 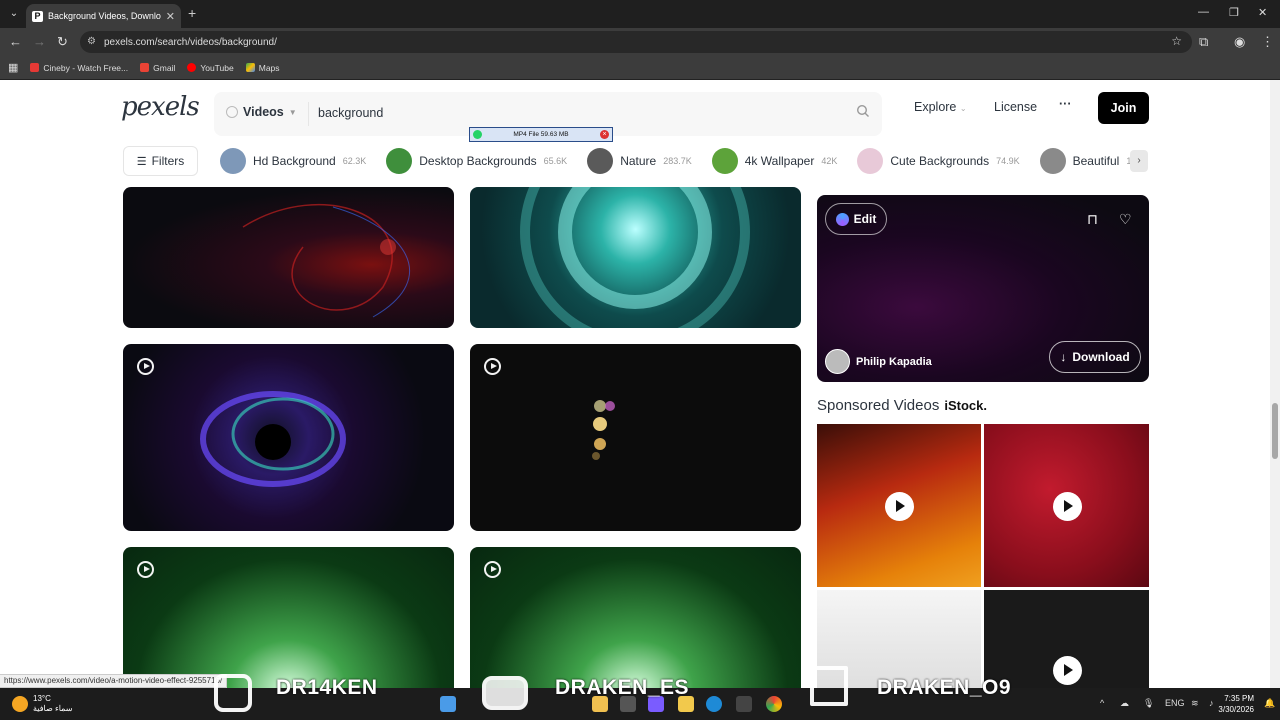 What do you see at coordinates (677, 161) in the screenshot?
I see `chip-count: 283.7K` at bounding box center [677, 161].